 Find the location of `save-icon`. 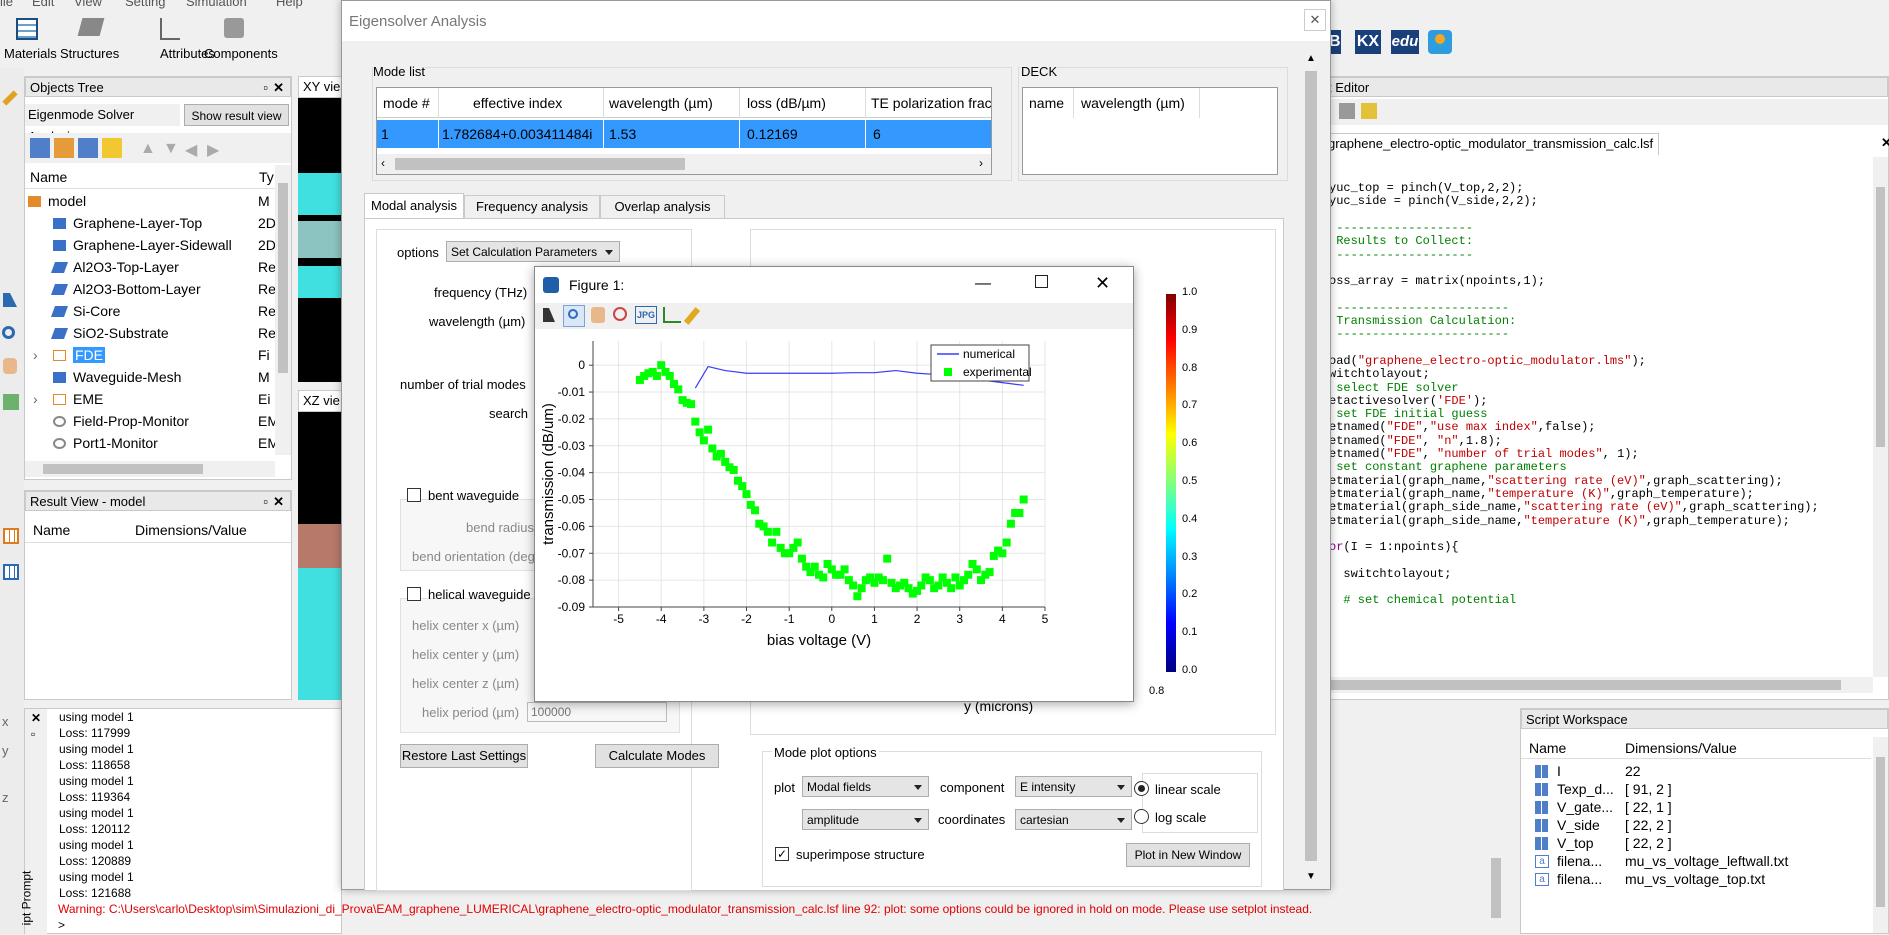

save-icon is located at coordinates (1347, 111).